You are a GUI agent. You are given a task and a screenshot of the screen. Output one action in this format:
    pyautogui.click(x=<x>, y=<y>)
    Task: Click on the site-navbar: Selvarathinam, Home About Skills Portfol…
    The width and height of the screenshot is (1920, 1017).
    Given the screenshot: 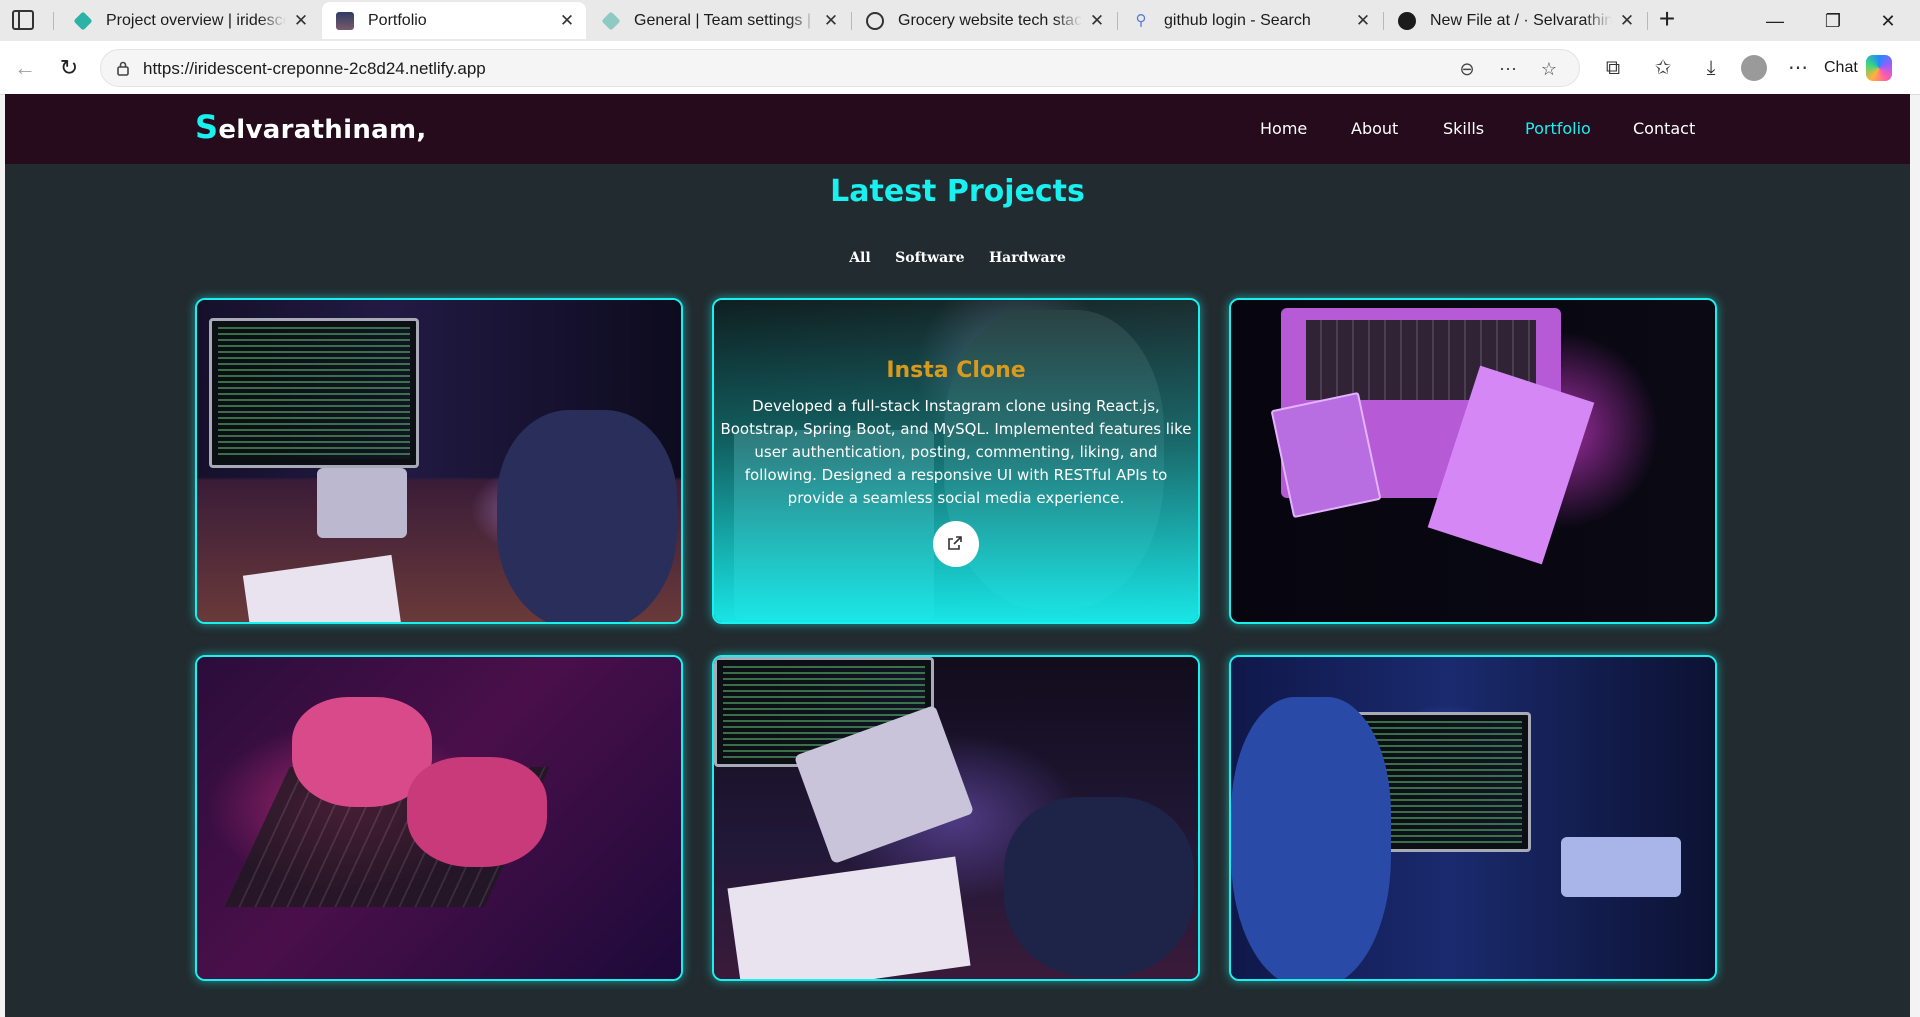 What is the action you would take?
    pyautogui.click(x=957, y=129)
    